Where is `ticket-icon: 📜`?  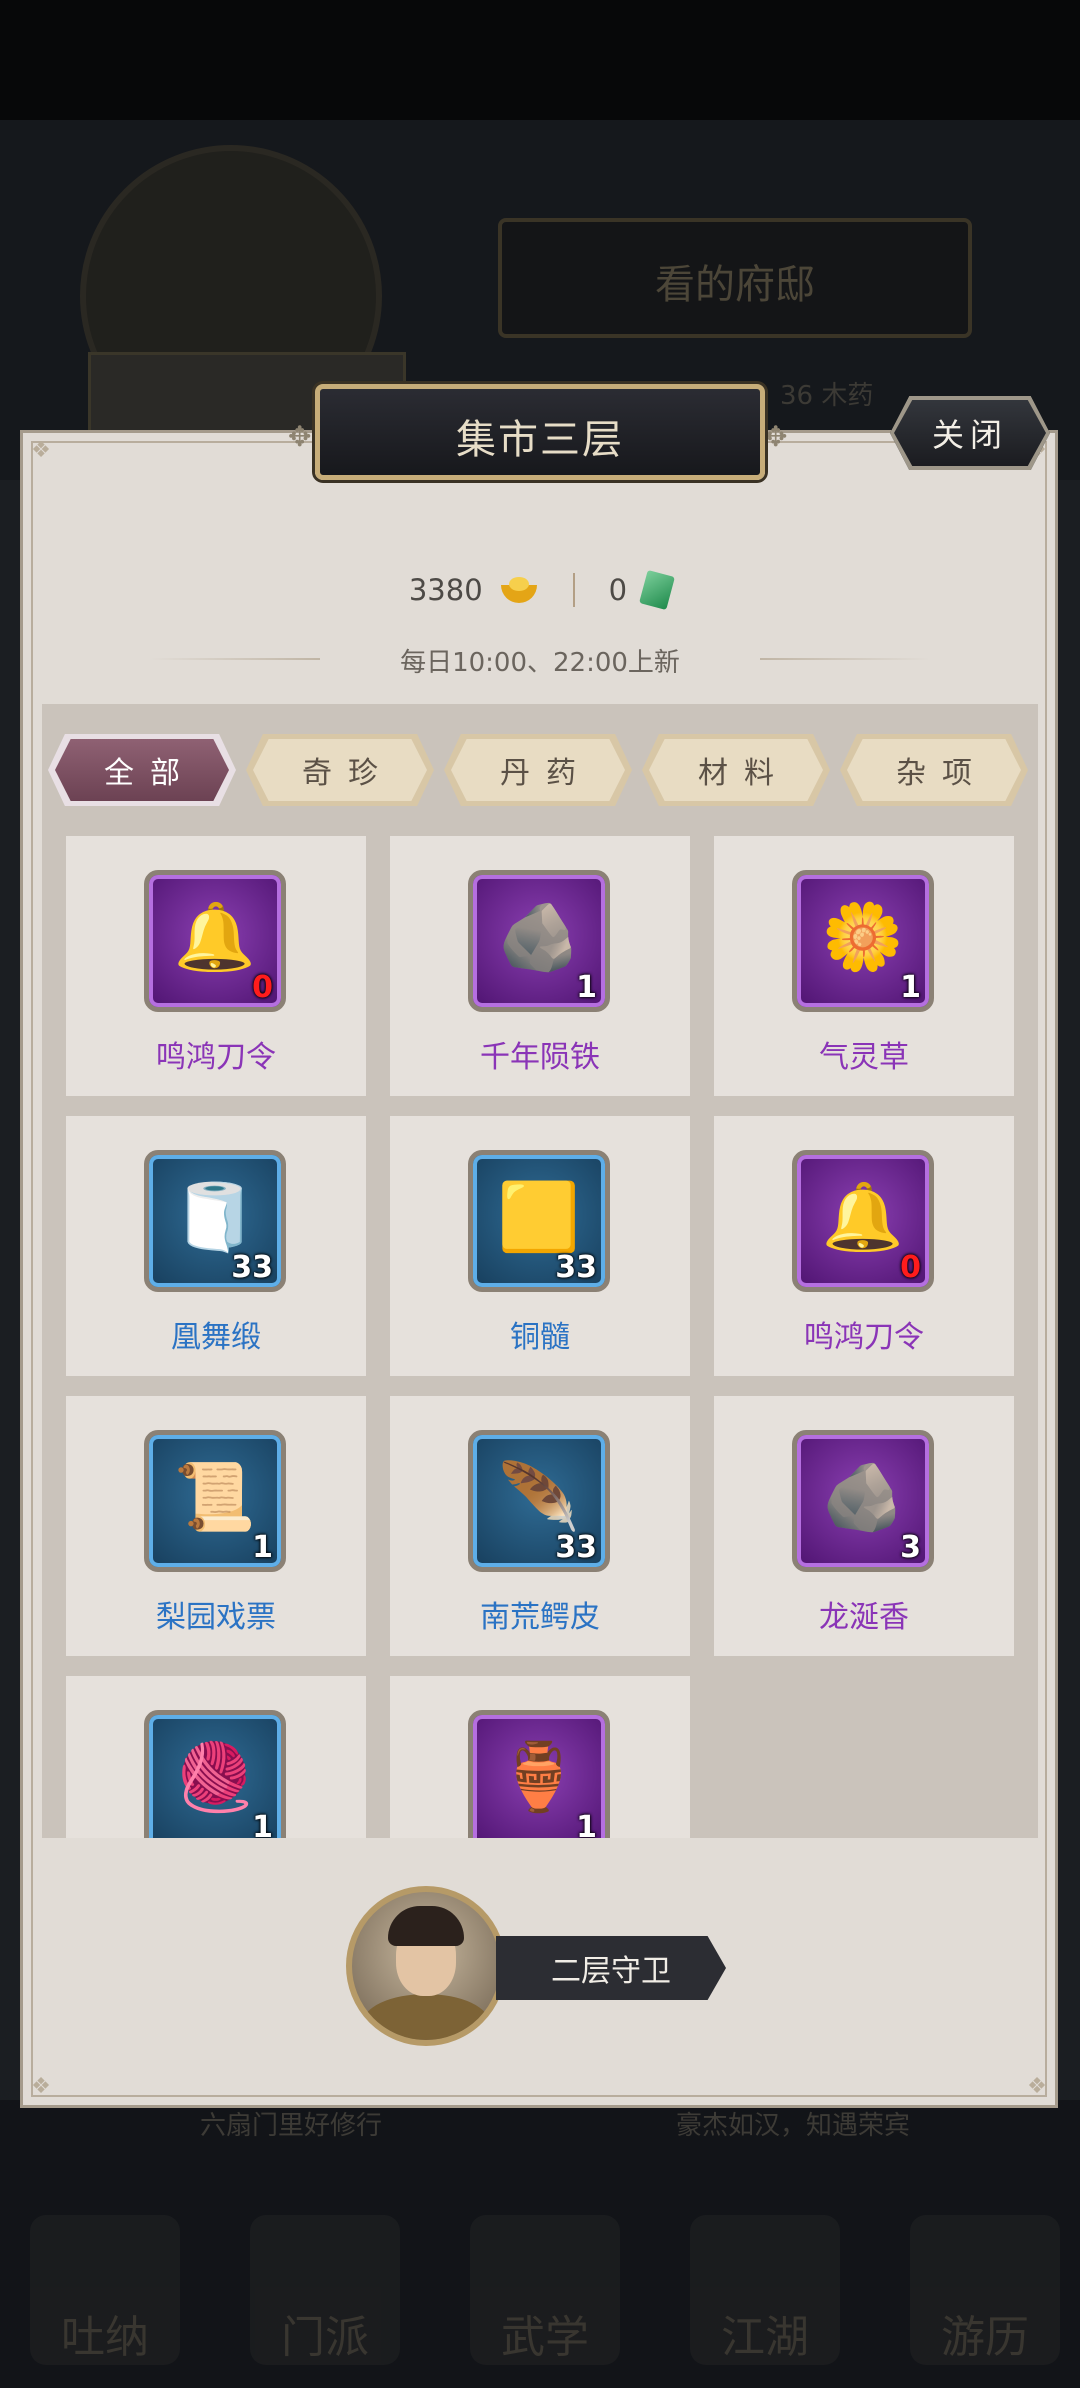 ticket-icon: 📜 is located at coordinates (215, 1497).